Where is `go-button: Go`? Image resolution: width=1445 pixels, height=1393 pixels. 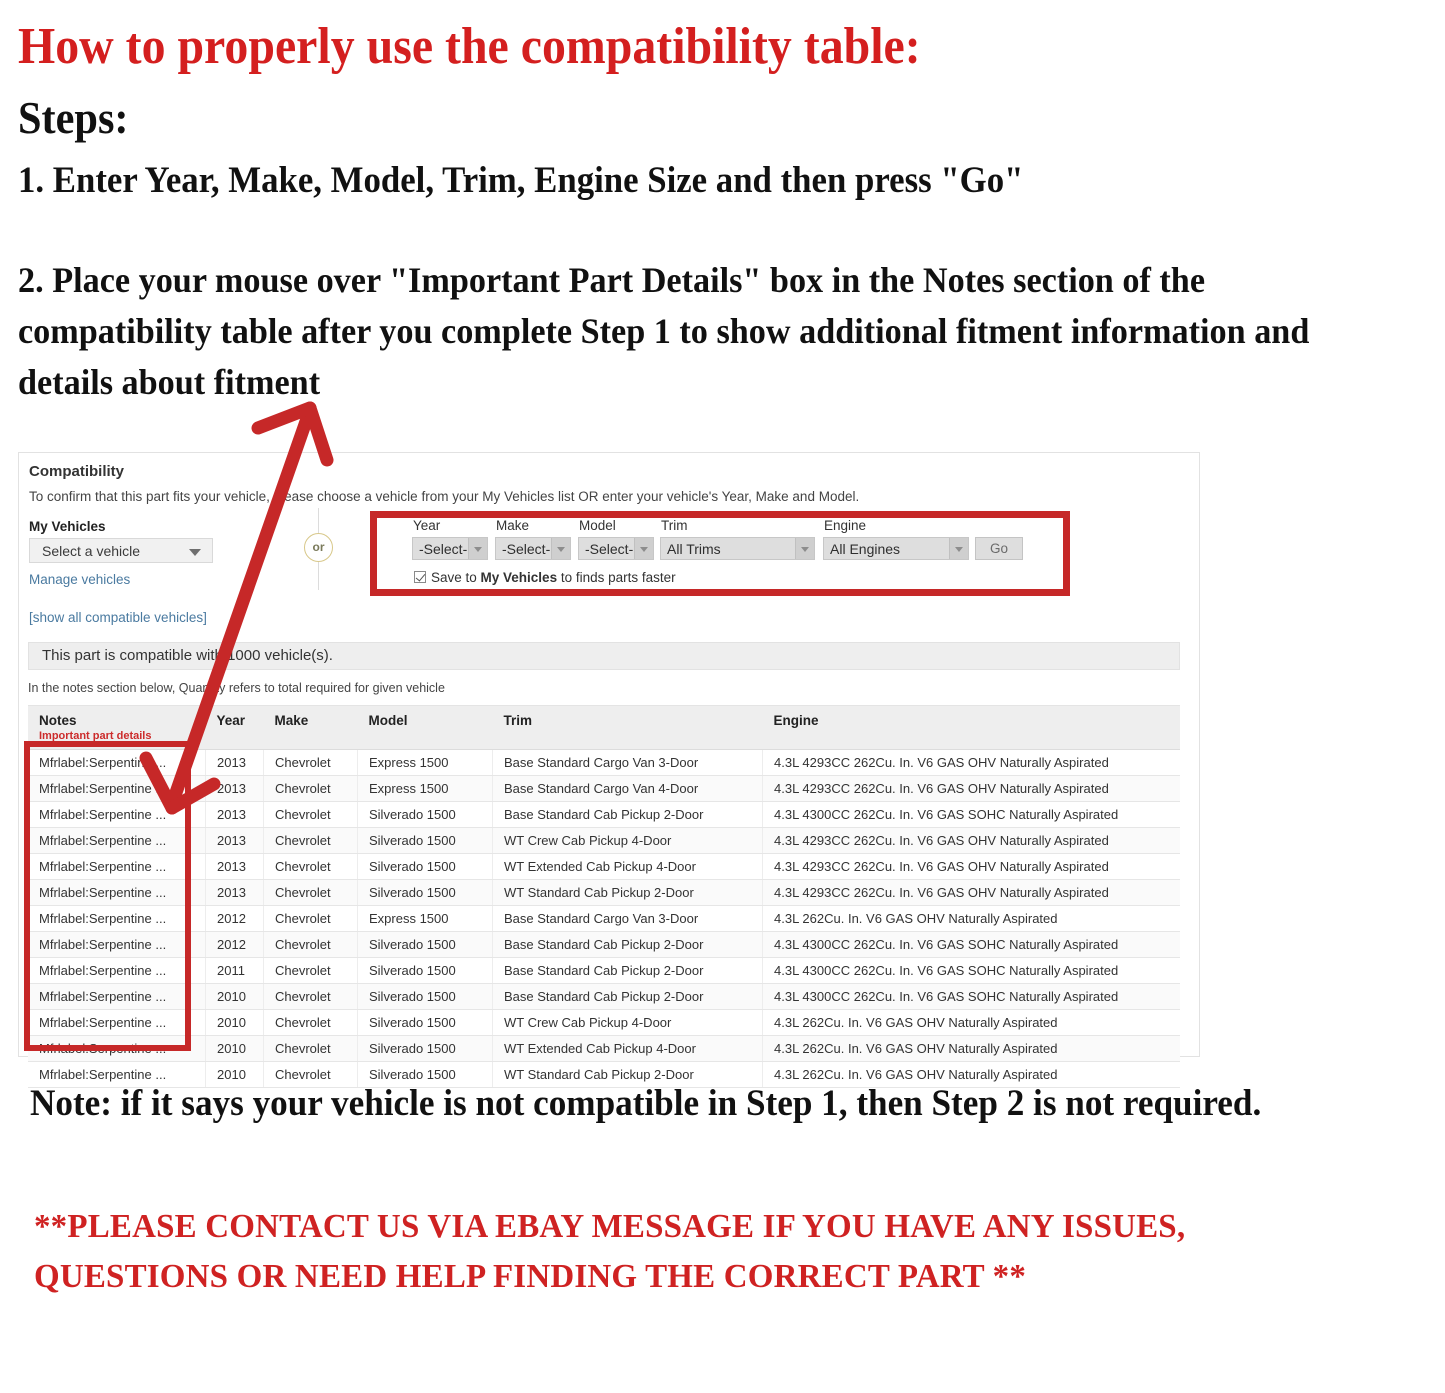 go-button: Go is located at coordinates (999, 548).